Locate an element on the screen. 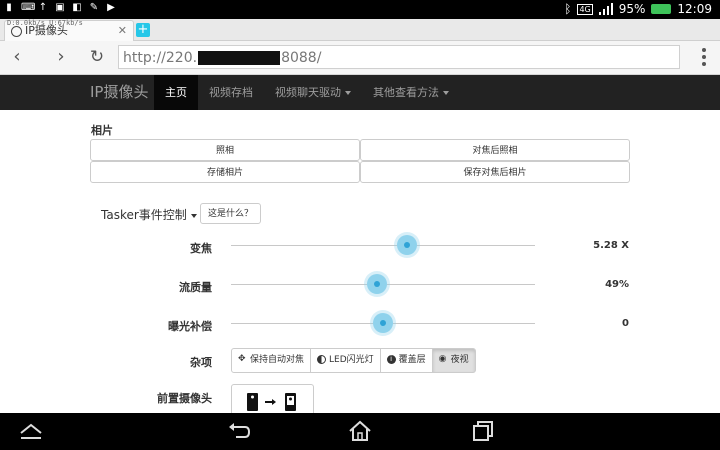 This screenshot has height=450, width=720. home-icon is located at coordinates (360, 431).